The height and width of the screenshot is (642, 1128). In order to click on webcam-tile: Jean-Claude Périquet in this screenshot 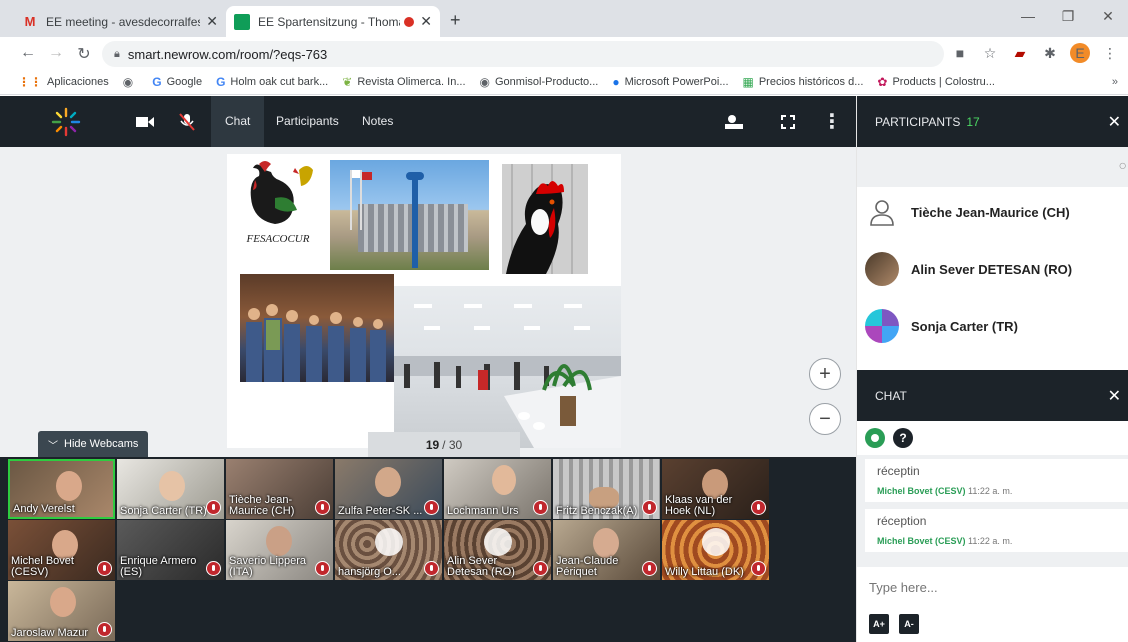, I will do `click(606, 550)`.